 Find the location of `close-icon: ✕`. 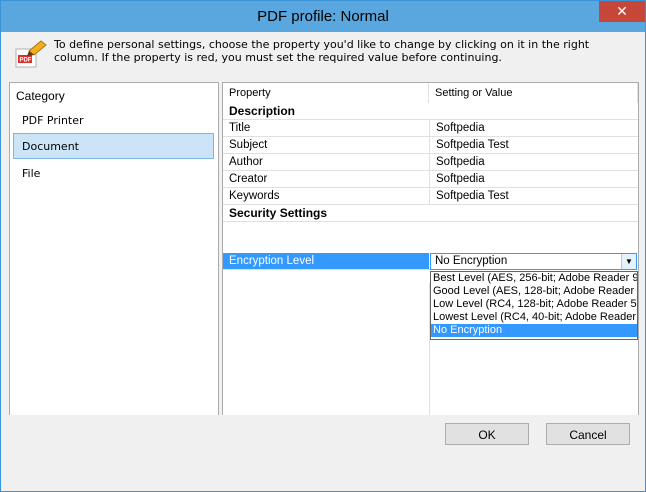

close-icon: ✕ is located at coordinates (622, 11).